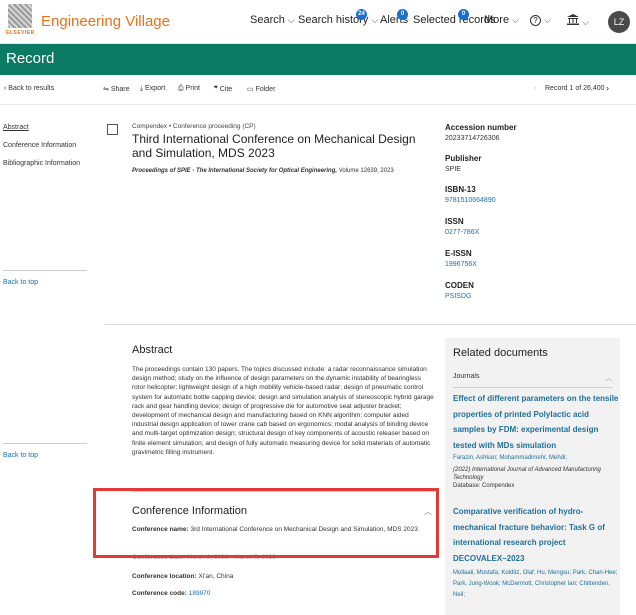 The width and height of the screenshot is (636, 615). Describe the element at coordinates (200, 593) in the screenshot. I see `conference-code-link: 189970` at that location.